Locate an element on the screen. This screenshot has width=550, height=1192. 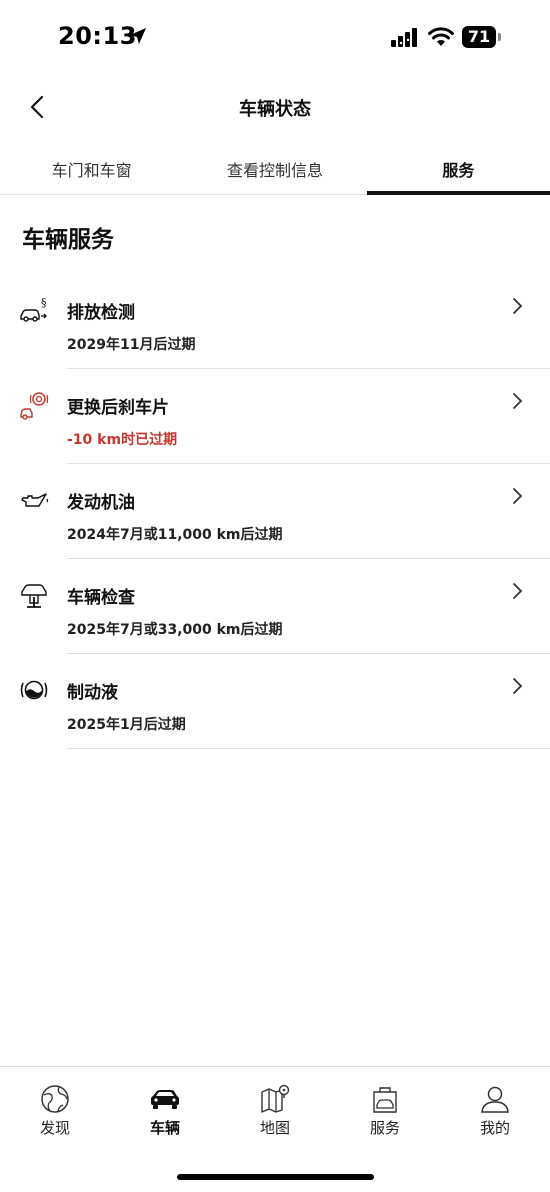
section-title: 车辆服务 is located at coordinates (68, 240).